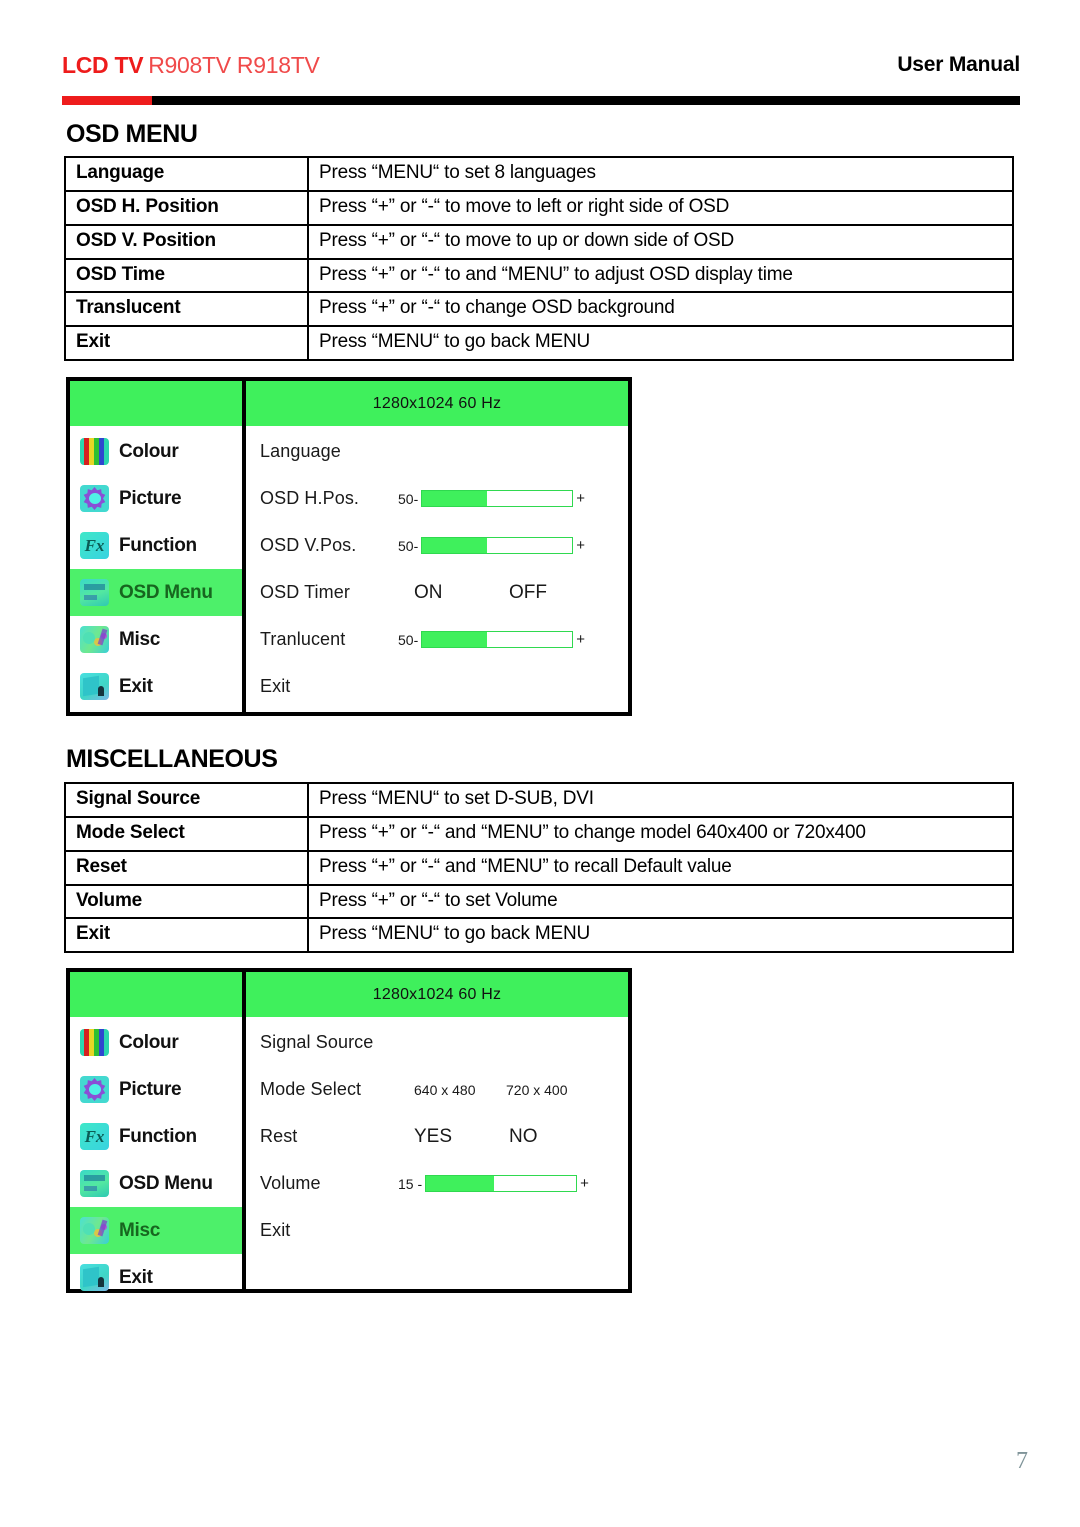  I want to click on reset-options: YES NO, so click(509, 1137).